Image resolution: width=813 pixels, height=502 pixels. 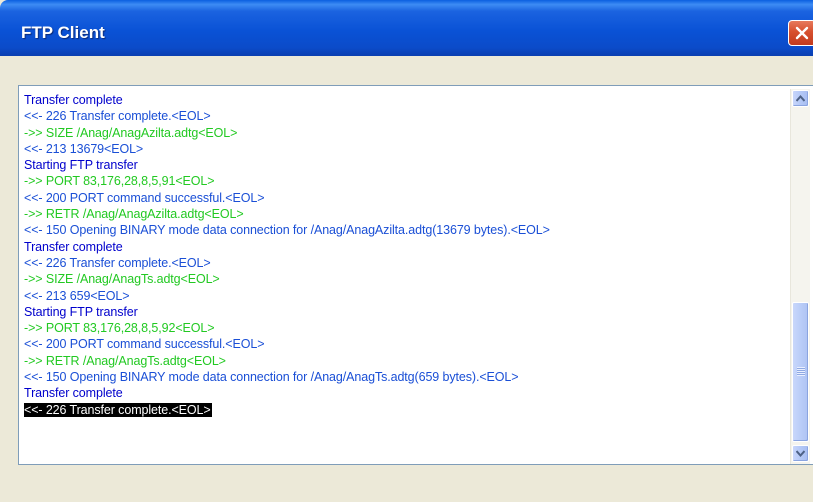 What do you see at coordinates (404, 279) in the screenshot?
I see `log-line: ->> SIZE /Anag/AnagTs.adtg<EOL>` at bounding box center [404, 279].